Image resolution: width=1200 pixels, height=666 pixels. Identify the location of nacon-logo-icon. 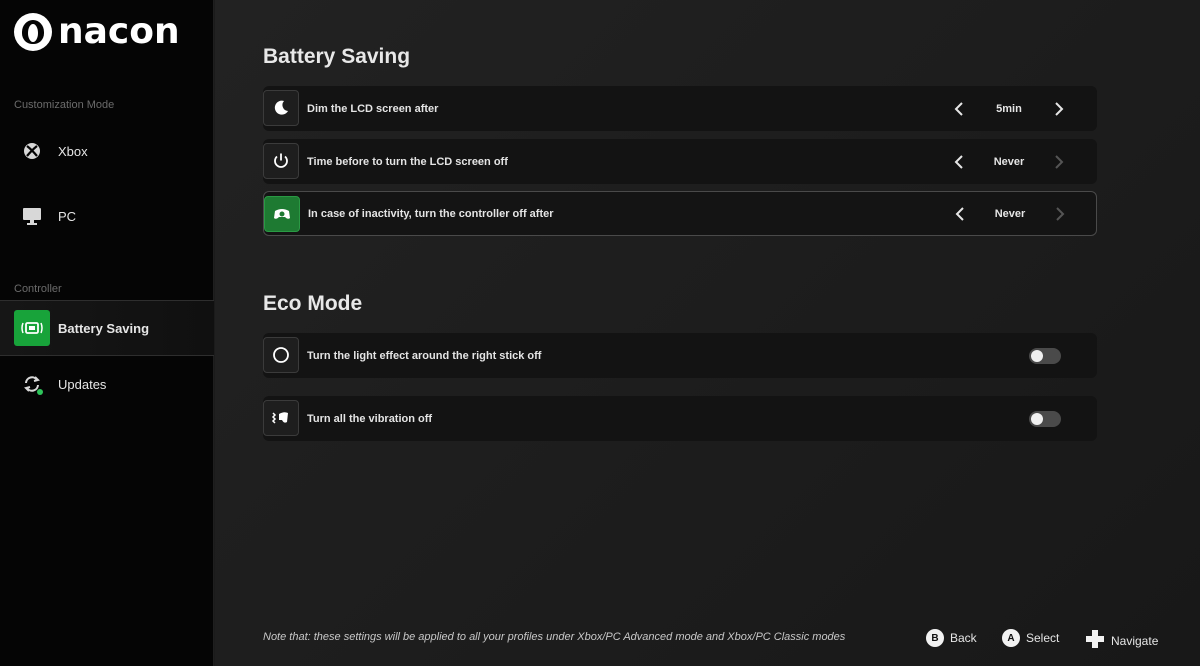
(33, 32).